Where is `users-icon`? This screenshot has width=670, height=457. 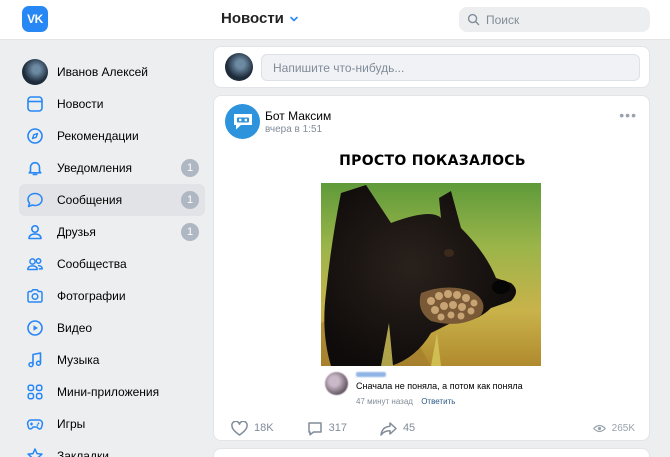
users-icon is located at coordinates (35, 264).